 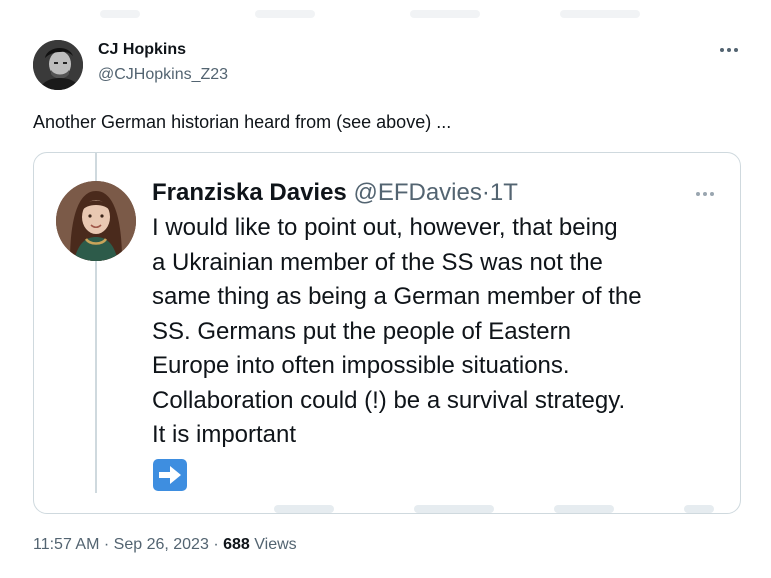 I want to click on quoted-text-line: a Ukrainian member of the SS was not the, so click(x=377, y=262).